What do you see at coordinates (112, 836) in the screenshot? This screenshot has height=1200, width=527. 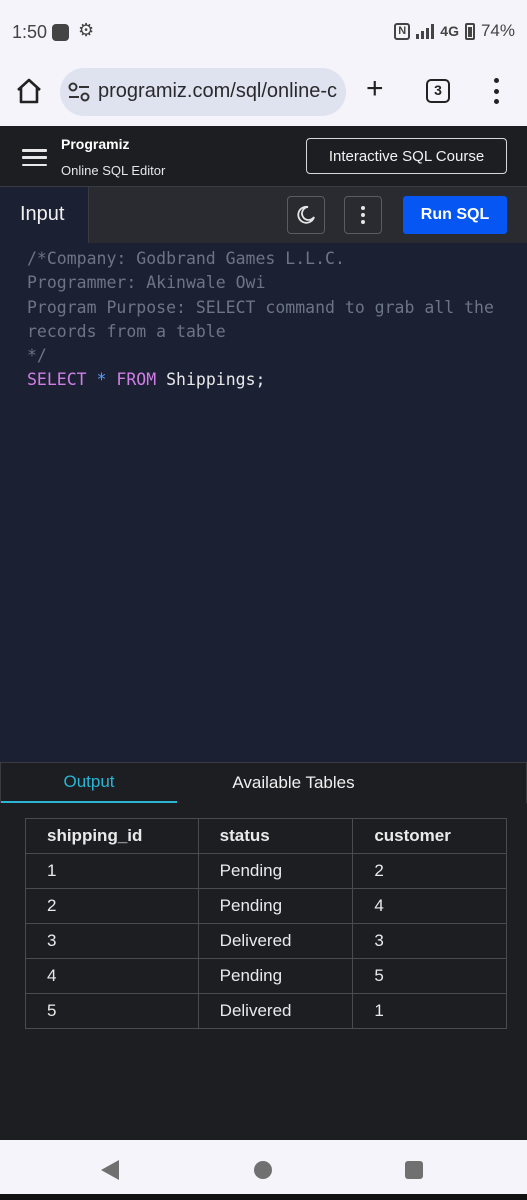 I see `column-header: shipping_id` at bounding box center [112, 836].